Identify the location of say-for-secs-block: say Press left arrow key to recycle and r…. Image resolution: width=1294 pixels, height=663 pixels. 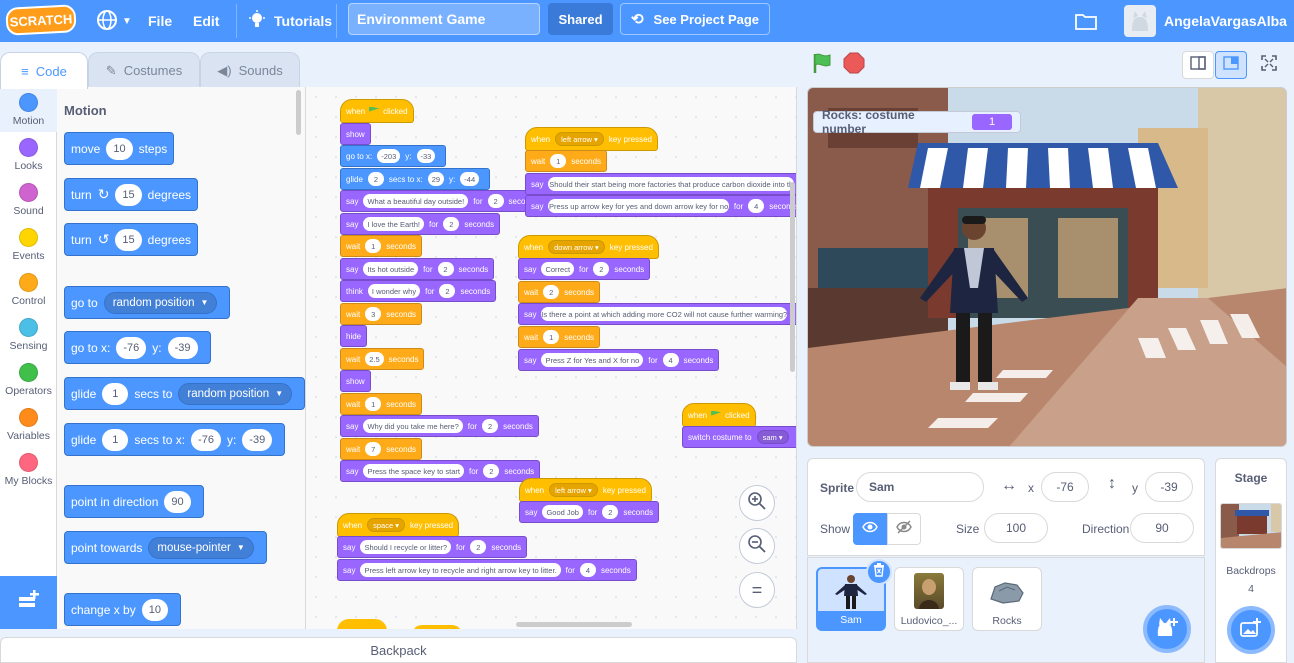
(487, 570).